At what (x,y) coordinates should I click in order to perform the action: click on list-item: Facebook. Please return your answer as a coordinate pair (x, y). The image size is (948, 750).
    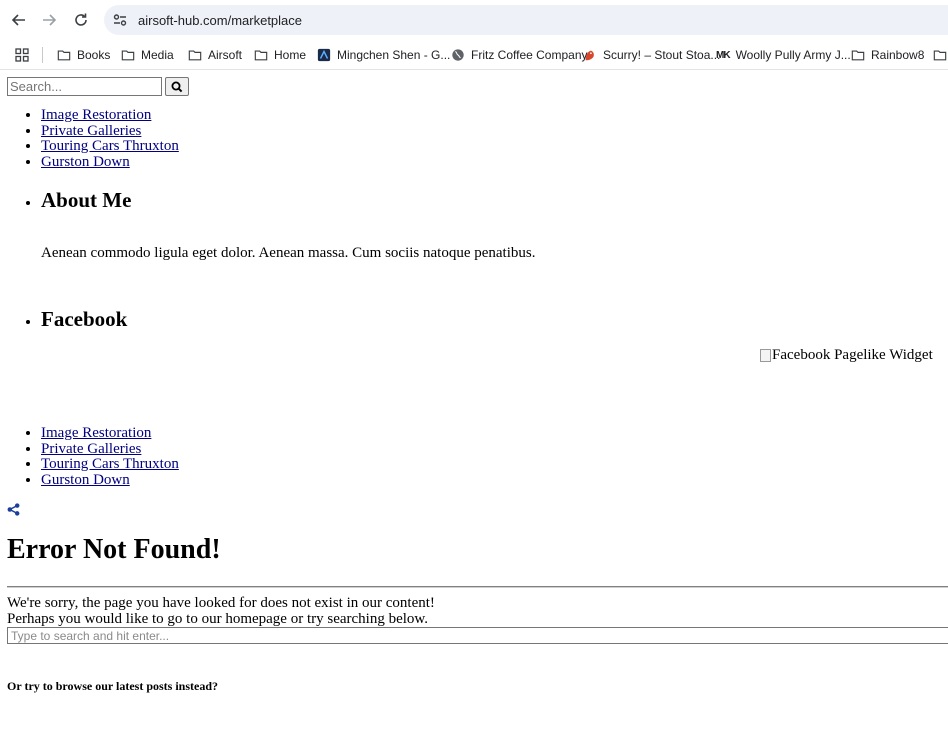
    Looking at the image, I should click on (84, 319).